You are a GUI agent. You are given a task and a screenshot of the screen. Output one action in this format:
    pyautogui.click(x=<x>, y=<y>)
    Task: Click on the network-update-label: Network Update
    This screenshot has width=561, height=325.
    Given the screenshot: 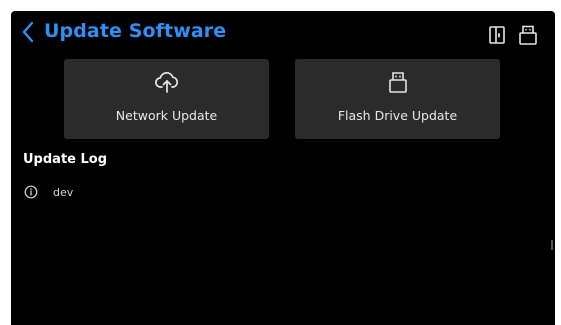 What is the action you would take?
    pyautogui.click(x=166, y=115)
    